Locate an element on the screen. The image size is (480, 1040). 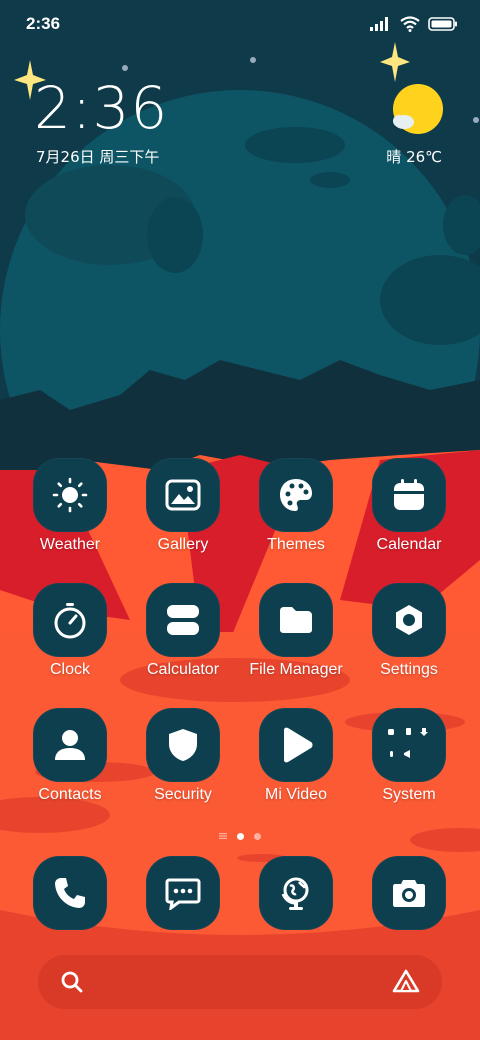
clock-widget-date: 7月26日 周三下午 is located at coordinates (98, 157).